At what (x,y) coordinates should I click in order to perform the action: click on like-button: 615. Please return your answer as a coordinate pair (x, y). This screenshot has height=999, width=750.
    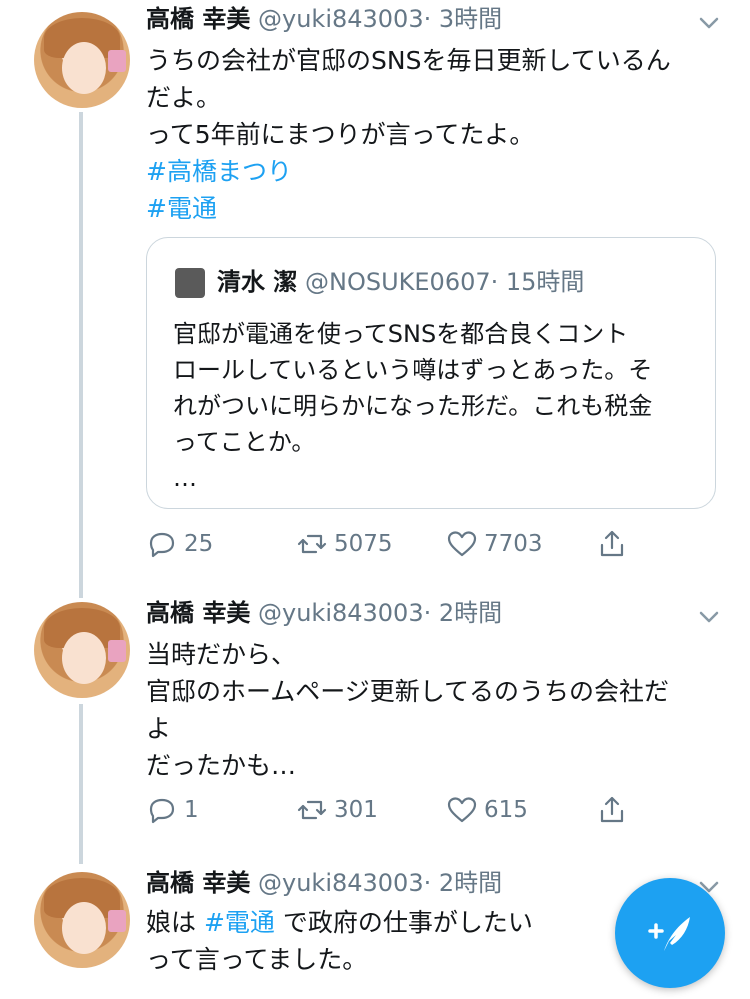
    Looking at the image, I should click on (487, 810).